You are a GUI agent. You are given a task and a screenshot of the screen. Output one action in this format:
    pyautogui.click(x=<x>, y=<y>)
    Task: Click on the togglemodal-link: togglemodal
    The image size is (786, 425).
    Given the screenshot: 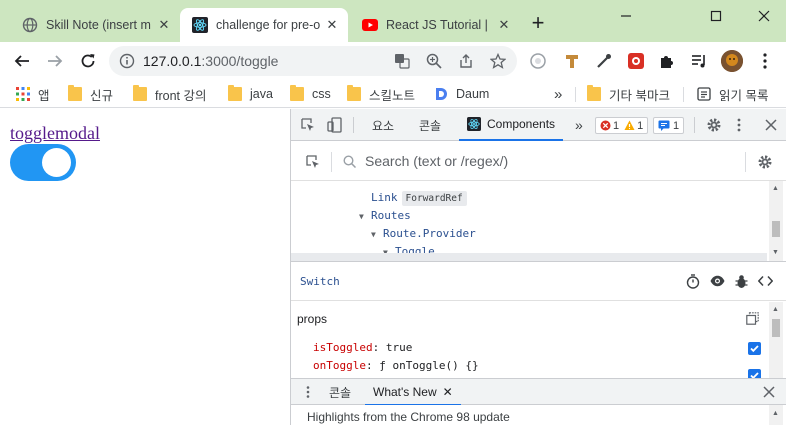 What is the action you would take?
    pyautogui.click(x=55, y=133)
    